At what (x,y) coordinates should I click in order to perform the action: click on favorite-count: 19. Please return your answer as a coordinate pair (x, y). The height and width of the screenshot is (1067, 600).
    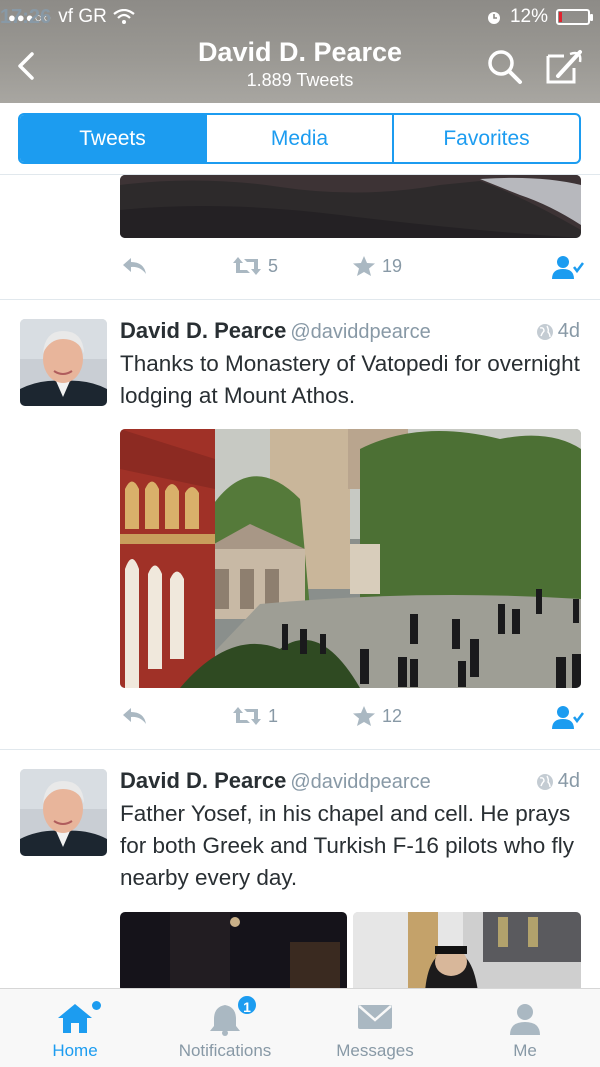
    Looking at the image, I should click on (392, 265).